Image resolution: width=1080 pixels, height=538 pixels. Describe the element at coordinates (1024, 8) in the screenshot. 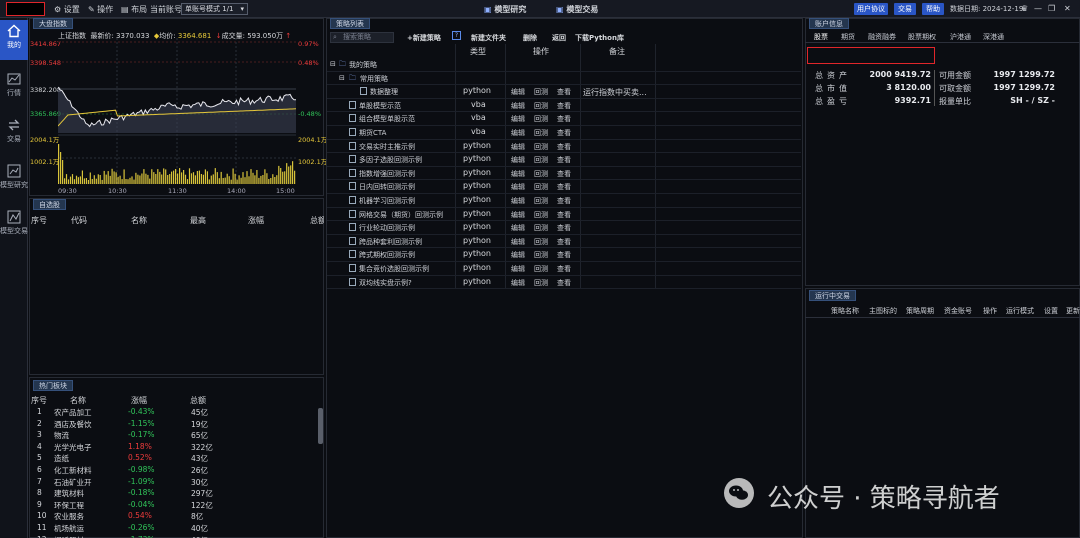

I see `skin-icon: ♛` at that location.